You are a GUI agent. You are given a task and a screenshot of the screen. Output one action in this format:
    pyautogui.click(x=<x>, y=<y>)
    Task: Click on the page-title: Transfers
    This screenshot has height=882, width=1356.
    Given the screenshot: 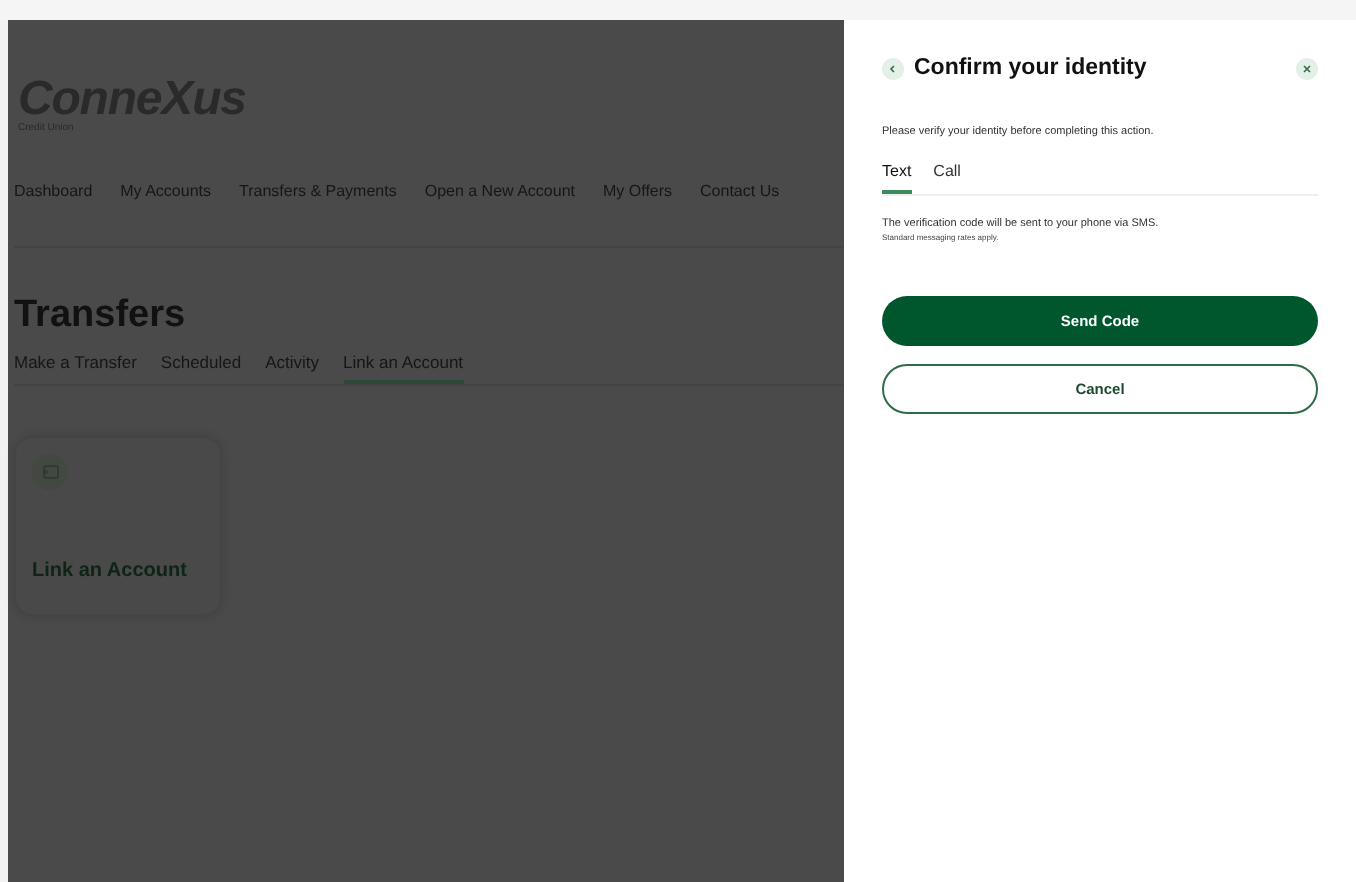 What is the action you would take?
    pyautogui.click(x=101, y=316)
    